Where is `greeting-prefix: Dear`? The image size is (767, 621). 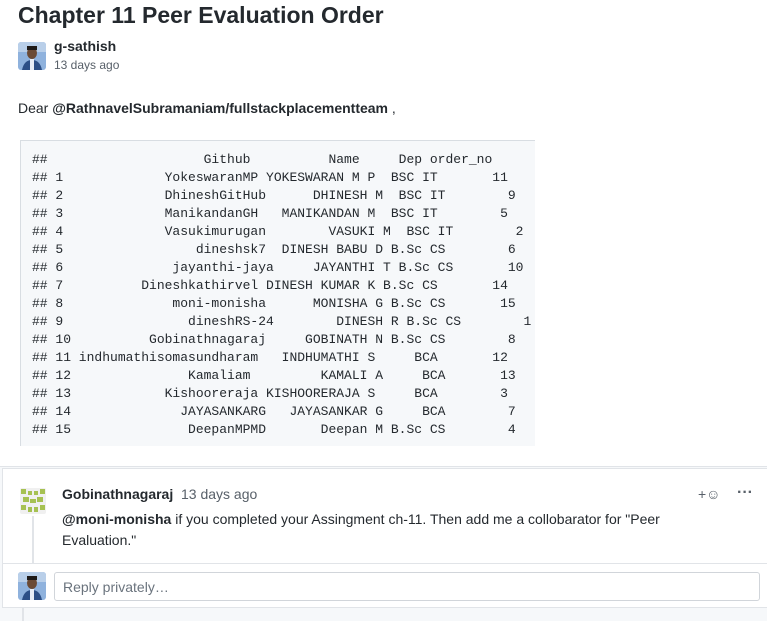 greeting-prefix: Dear is located at coordinates (35, 108).